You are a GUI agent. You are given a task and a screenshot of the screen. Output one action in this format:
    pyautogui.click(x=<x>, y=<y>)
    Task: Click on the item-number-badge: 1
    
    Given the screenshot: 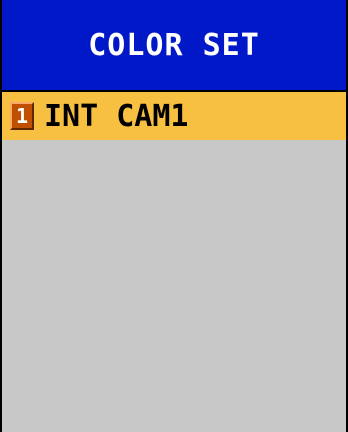 What is the action you would take?
    pyautogui.click(x=22, y=116)
    